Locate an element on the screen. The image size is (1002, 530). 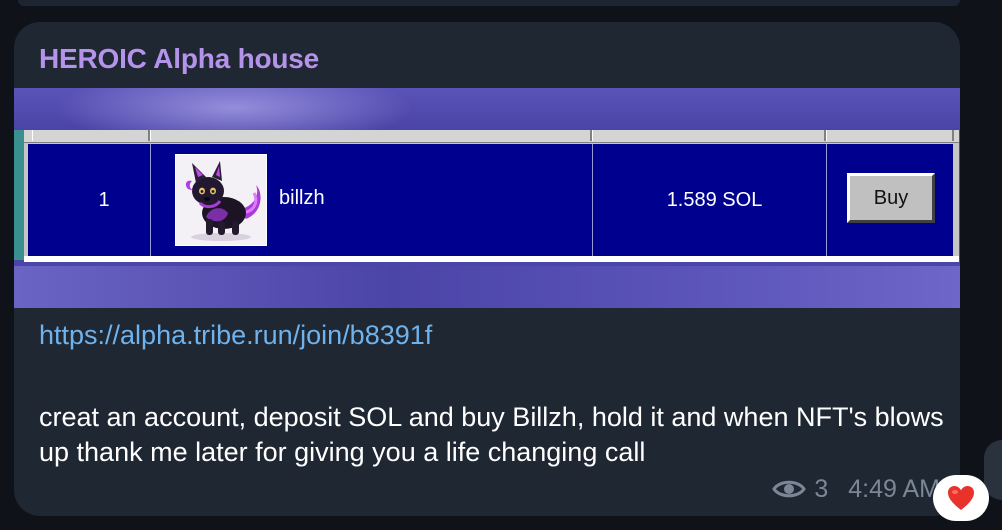
rank-cell: 1 is located at coordinates (89, 200).